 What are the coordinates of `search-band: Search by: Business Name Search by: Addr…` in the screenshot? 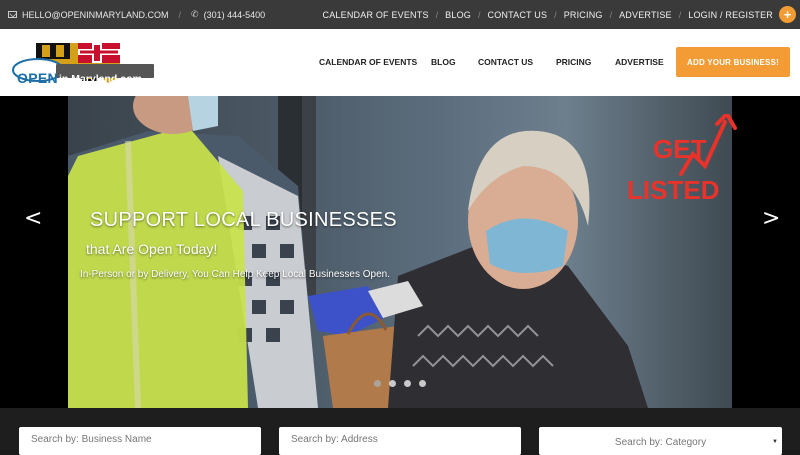 It's located at (400, 431).